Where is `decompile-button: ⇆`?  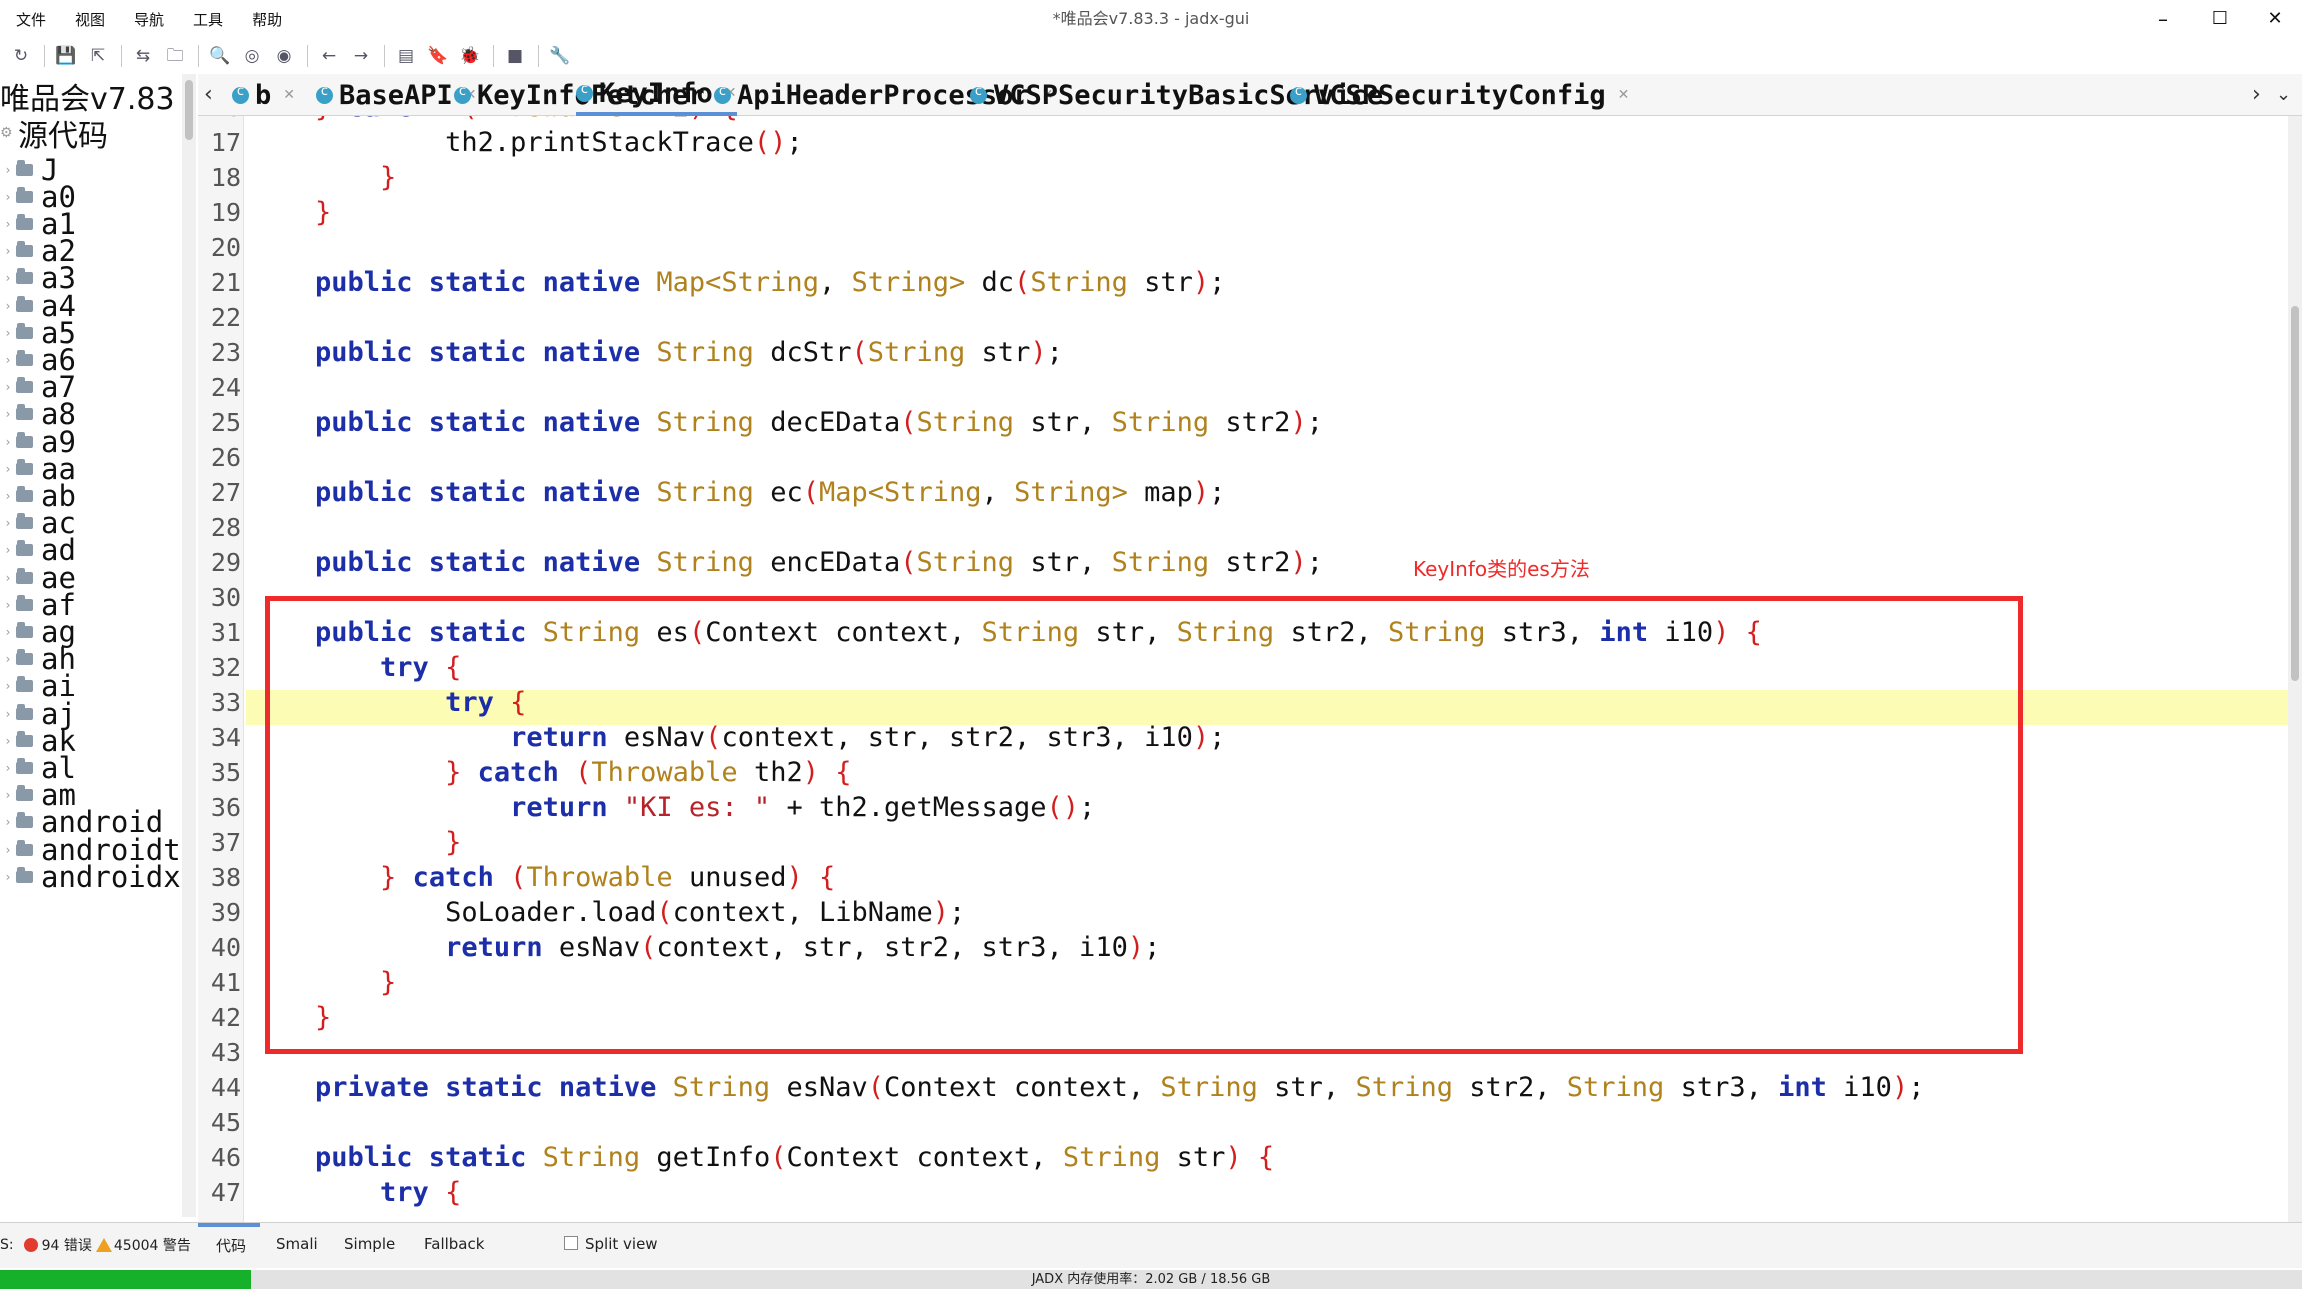 decompile-button: ⇆ is located at coordinates (143, 56).